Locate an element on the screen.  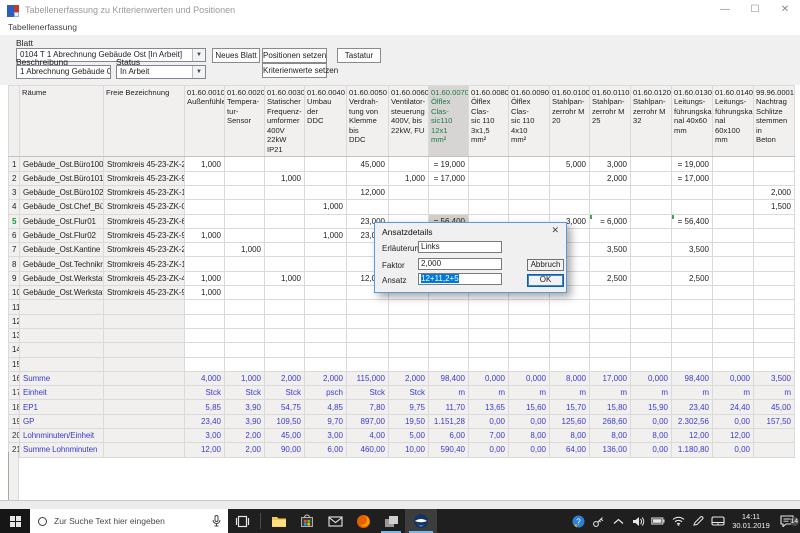
row-number-cell: 2 is located at coordinates (14, 178).